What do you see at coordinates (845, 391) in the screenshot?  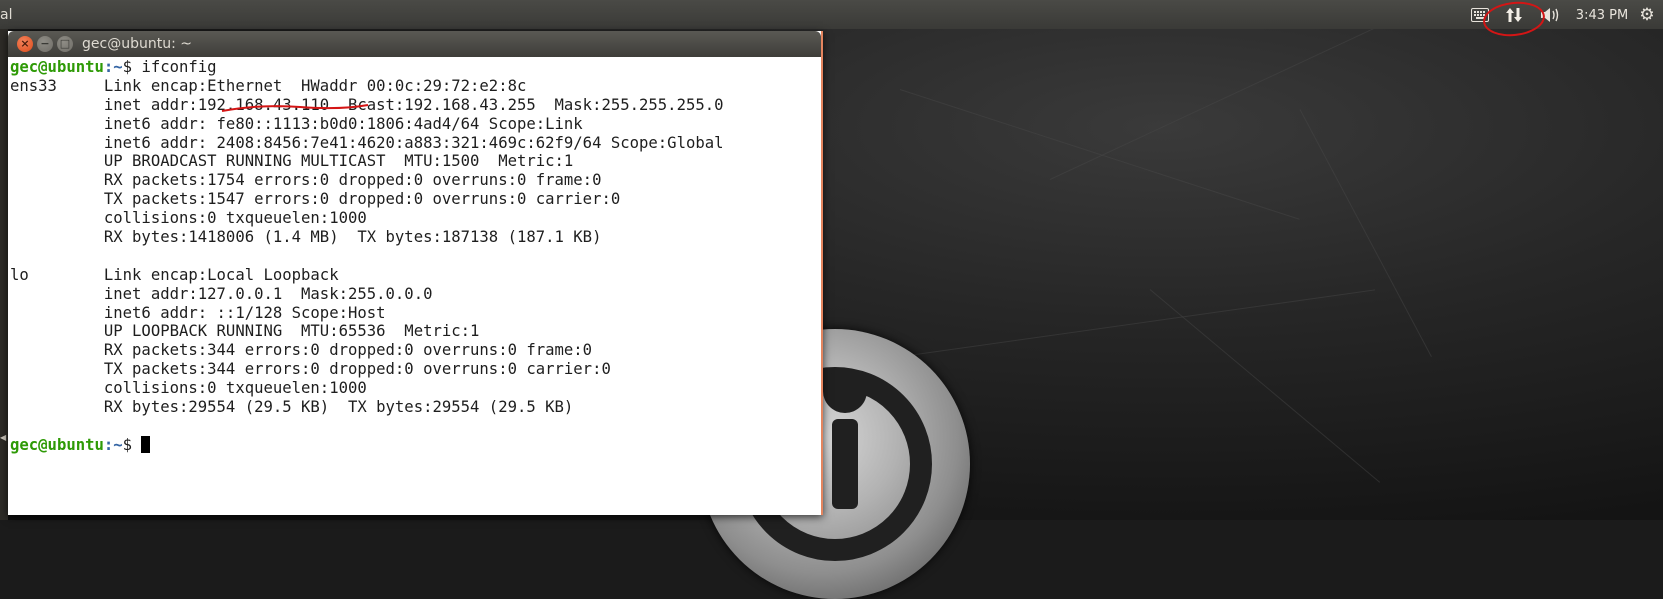 I see `emblem-dot` at bounding box center [845, 391].